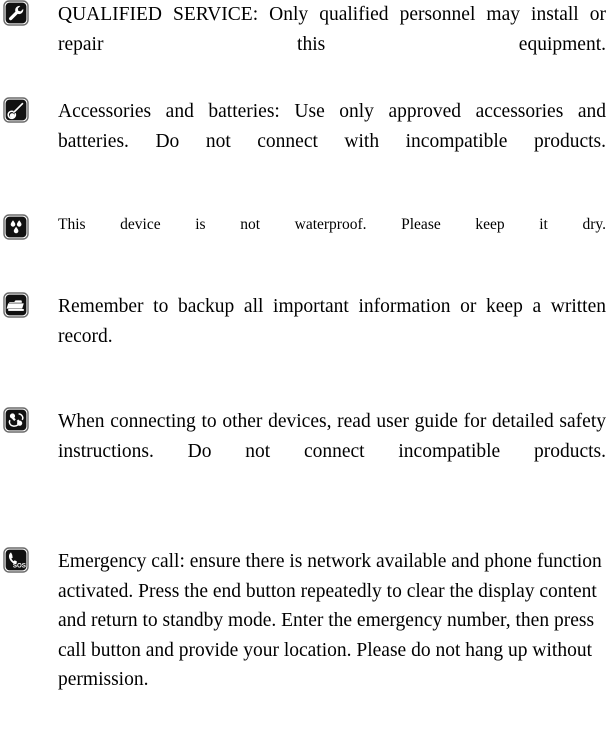 The height and width of the screenshot is (738, 606). I want to click on connector-plug-icon, so click(16, 420).